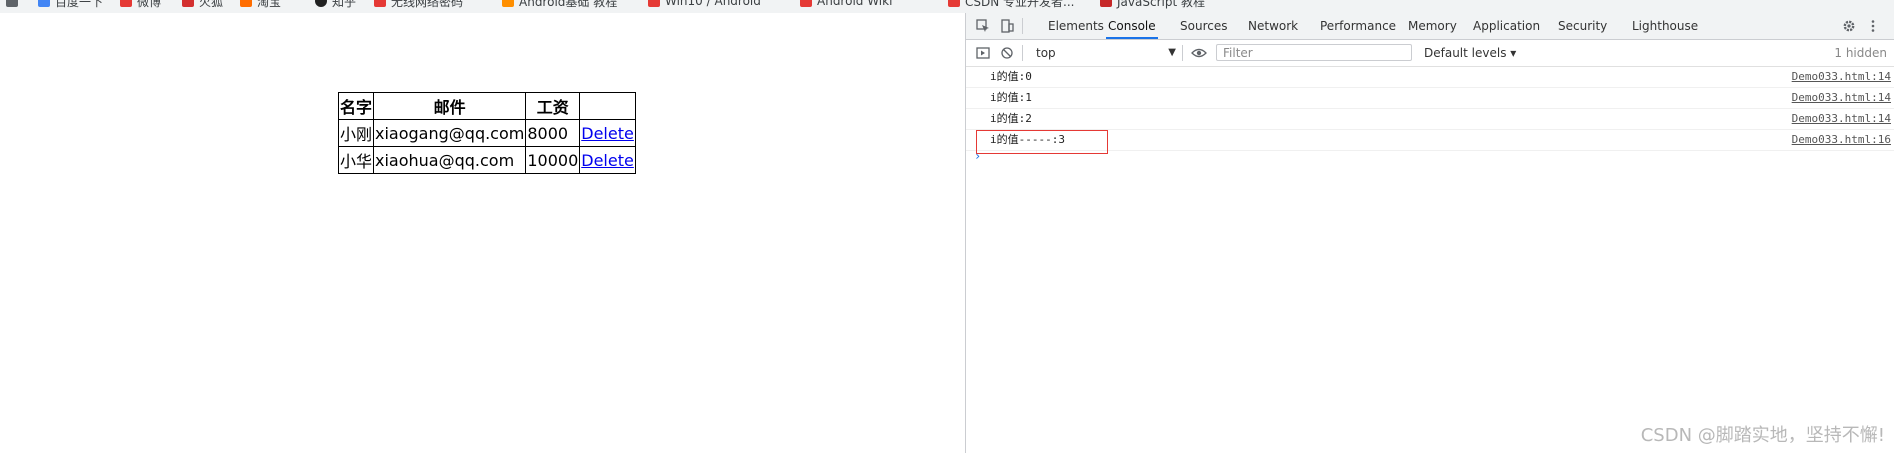 This screenshot has height=453, width=1894. What do you see at coordinates (1011, 76) in the screenshot?
I see `console-message-text: i的值:0` at bounding box center [1011, 76].